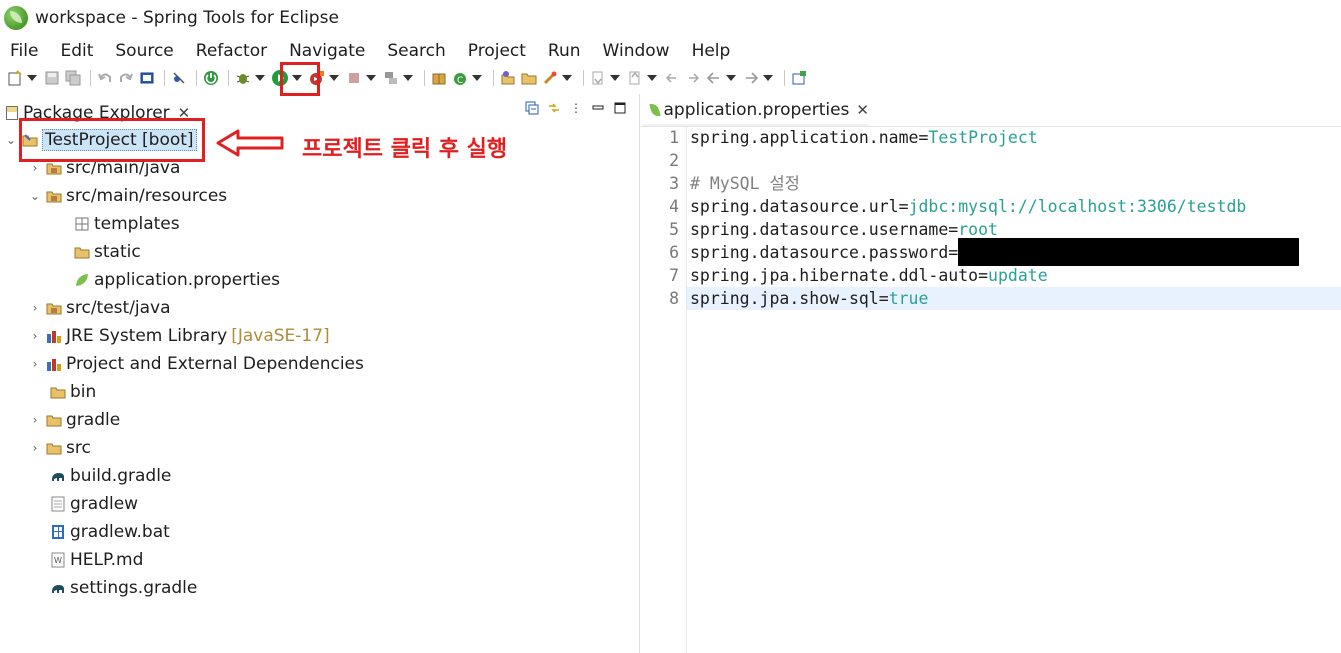  What do you see at coordinates (416, 51) in the screenshot?
I see `menu-search: Search` at bounding box center [416, 51].